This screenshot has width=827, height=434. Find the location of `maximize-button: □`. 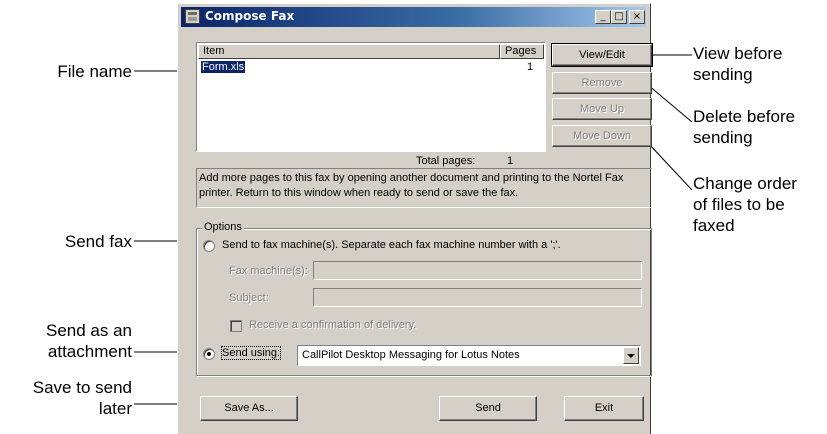

maximize-button: □ is located at coordinates (619, 17).